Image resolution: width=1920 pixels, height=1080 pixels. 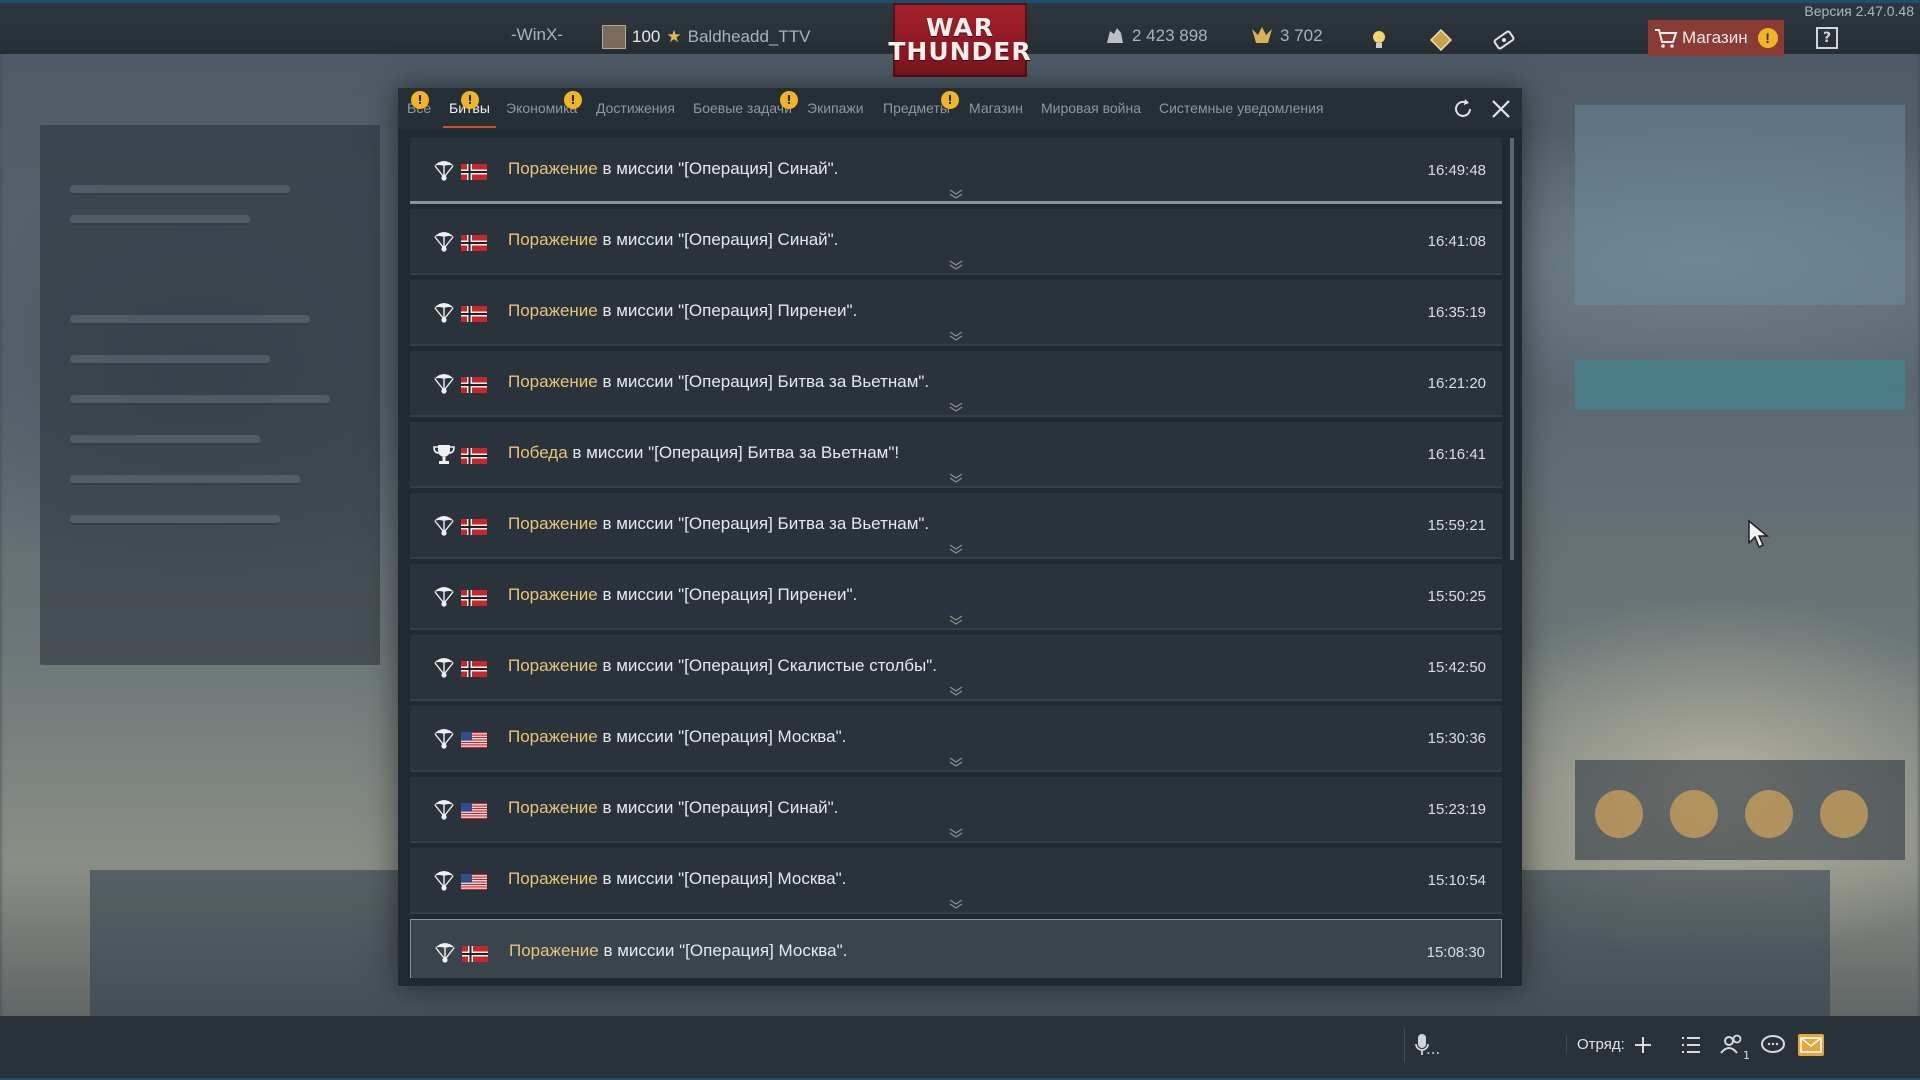 What do you see at coordinates (1456, 738) in the screenshot?
I see `notification-time: 15:30:36` at bounding box center [1456, 738].